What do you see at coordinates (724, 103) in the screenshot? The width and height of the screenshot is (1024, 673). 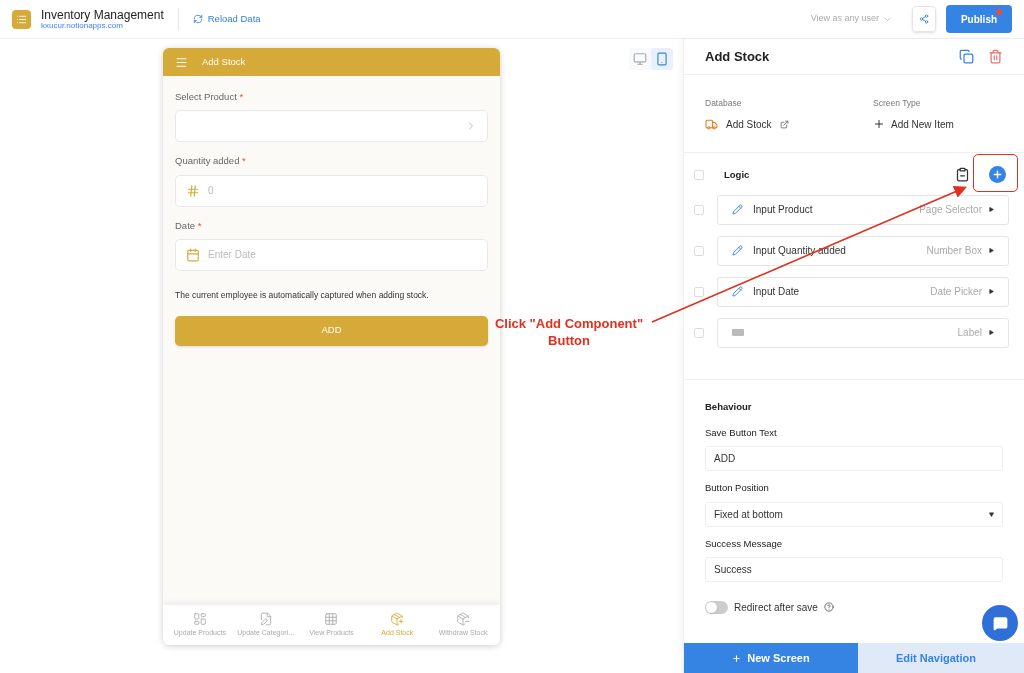 I see `field-label: Database` at bounding box center [724, 103].